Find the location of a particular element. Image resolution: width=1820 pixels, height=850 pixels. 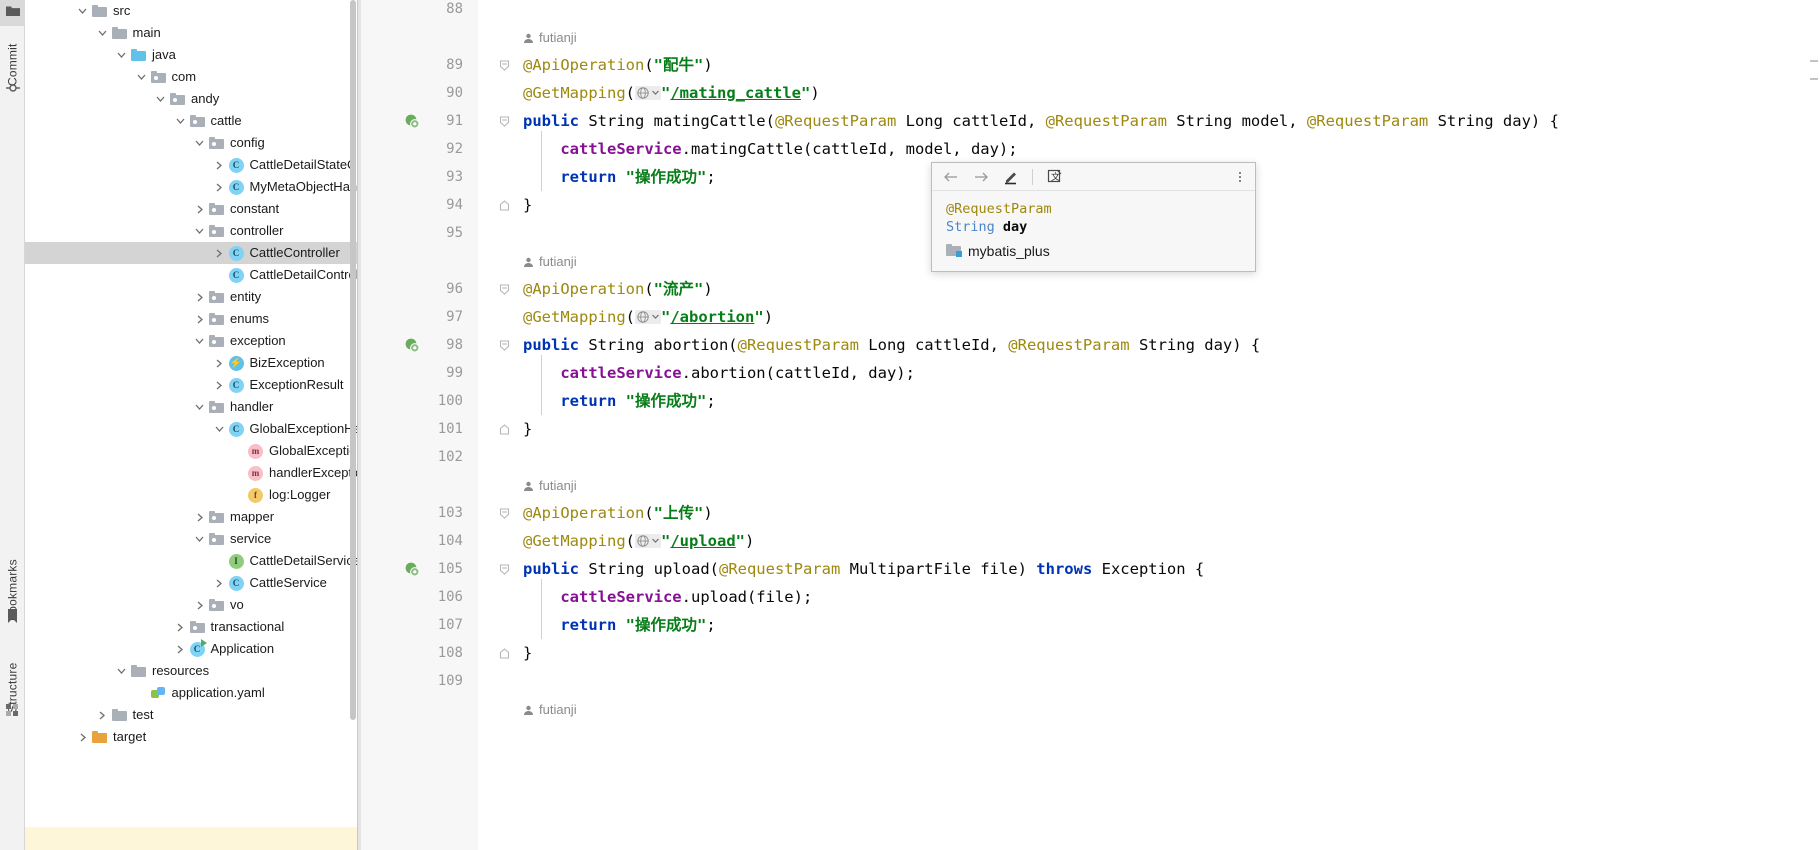

code-line: 97 @GetMapping("/abortion") is located at coordinates (1089, 317).